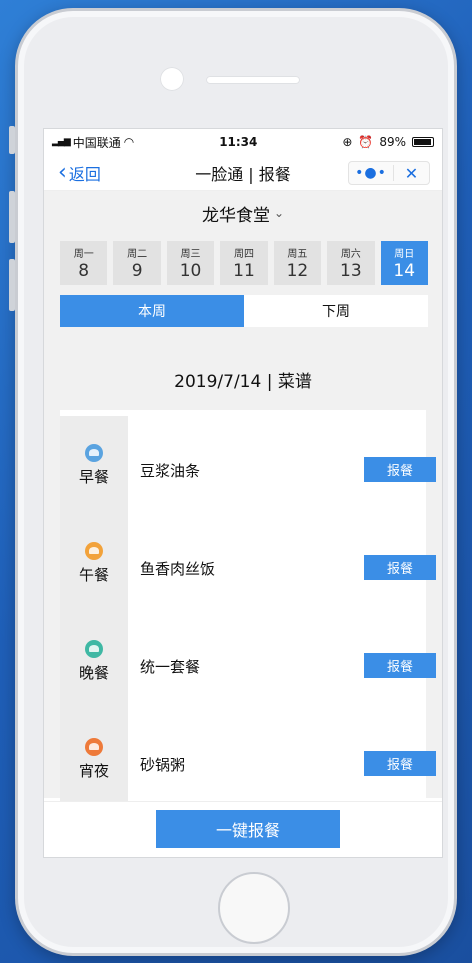 The width and height of the screenshot is (472, 963). I want to click on day-picker: 周一 8 周二 9 周三 10 周四 11 周五 12 周六 13 周日 14, so click(243, 260).